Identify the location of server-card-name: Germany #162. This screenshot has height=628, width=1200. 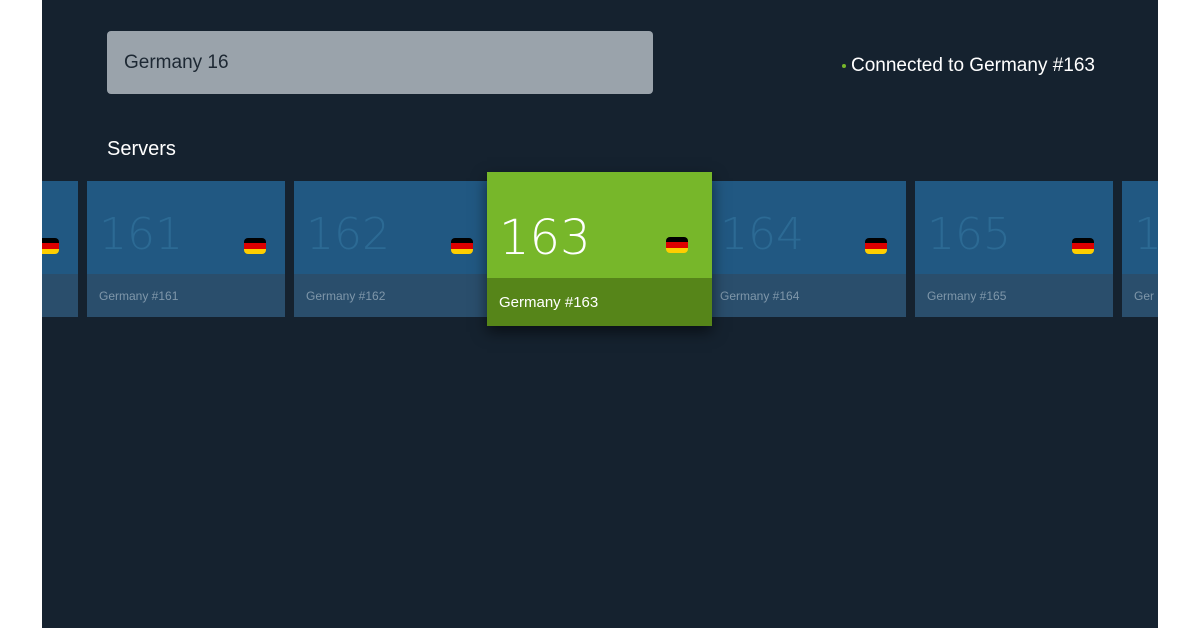
(393, 295).